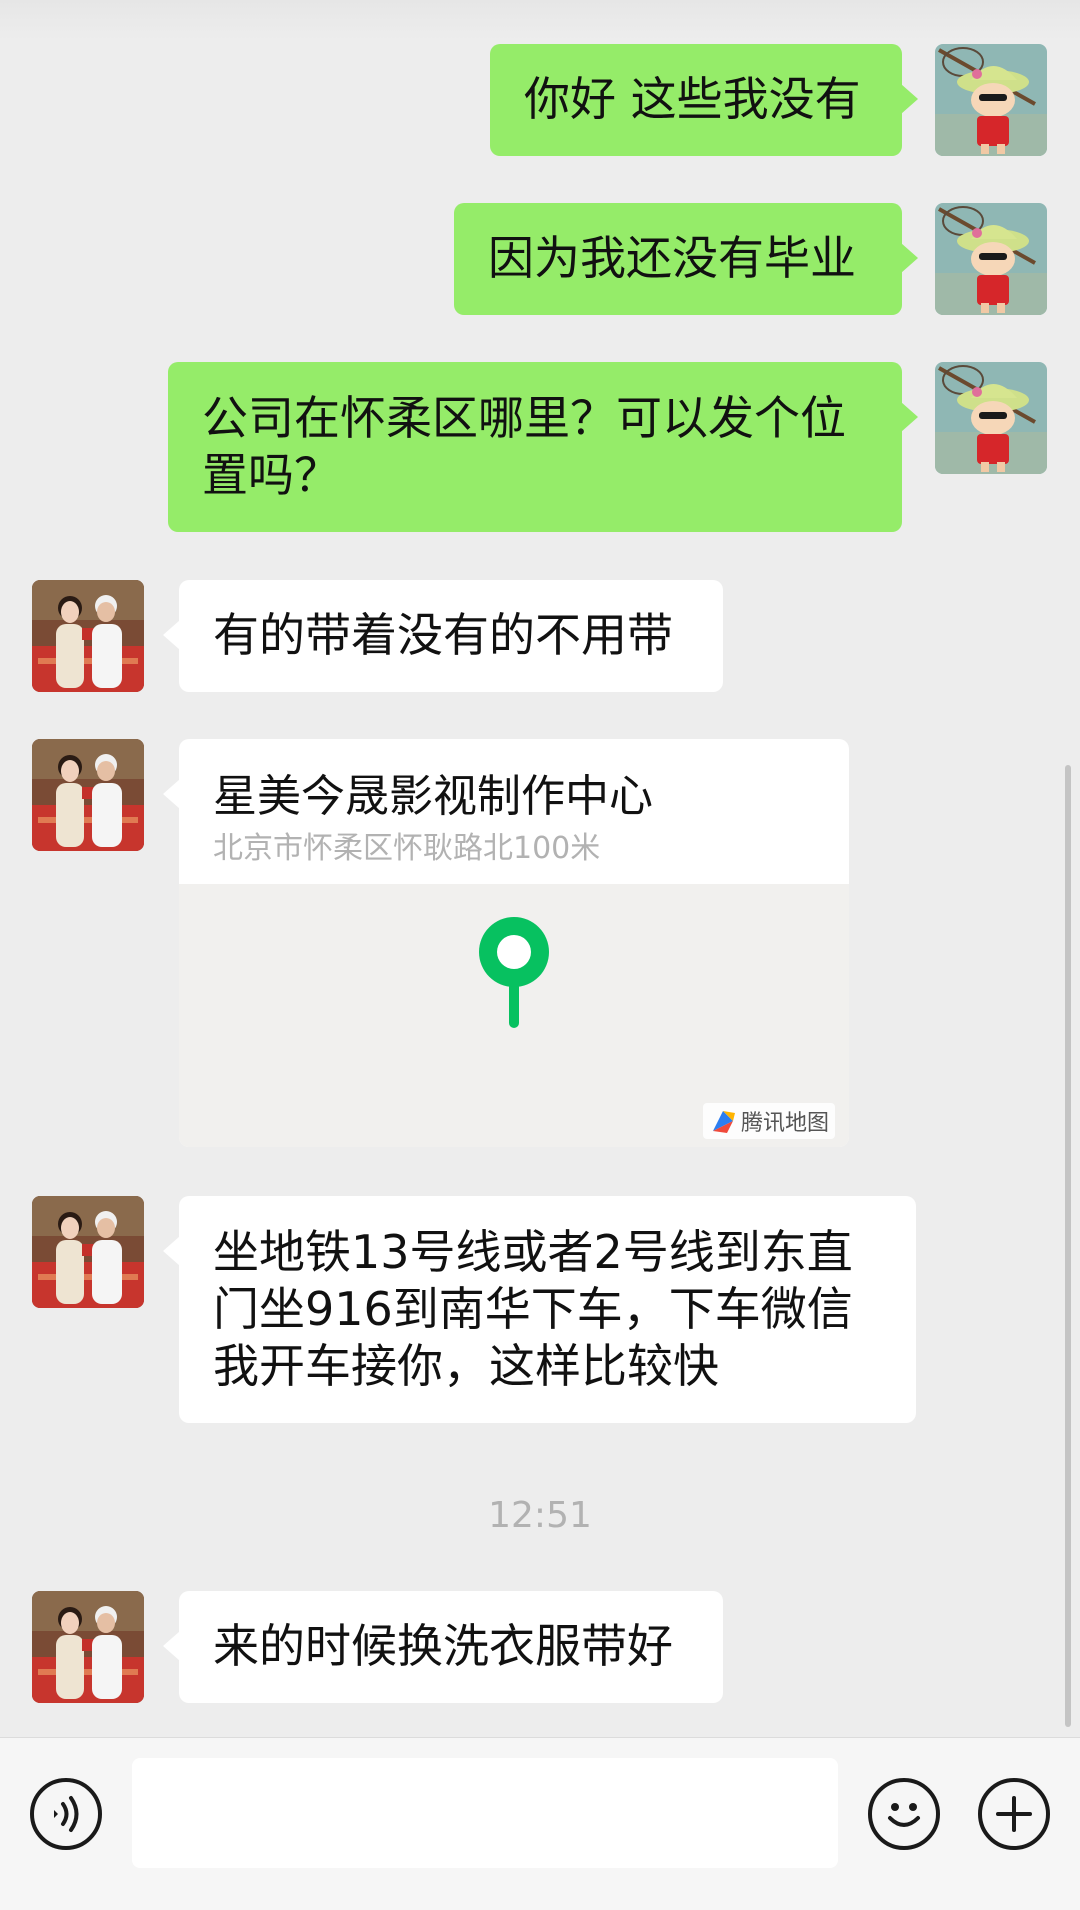  Describe the element at coordinates (672, 258) in the screenshot. I see `message-text: 因为我还没有毕业` at that location.